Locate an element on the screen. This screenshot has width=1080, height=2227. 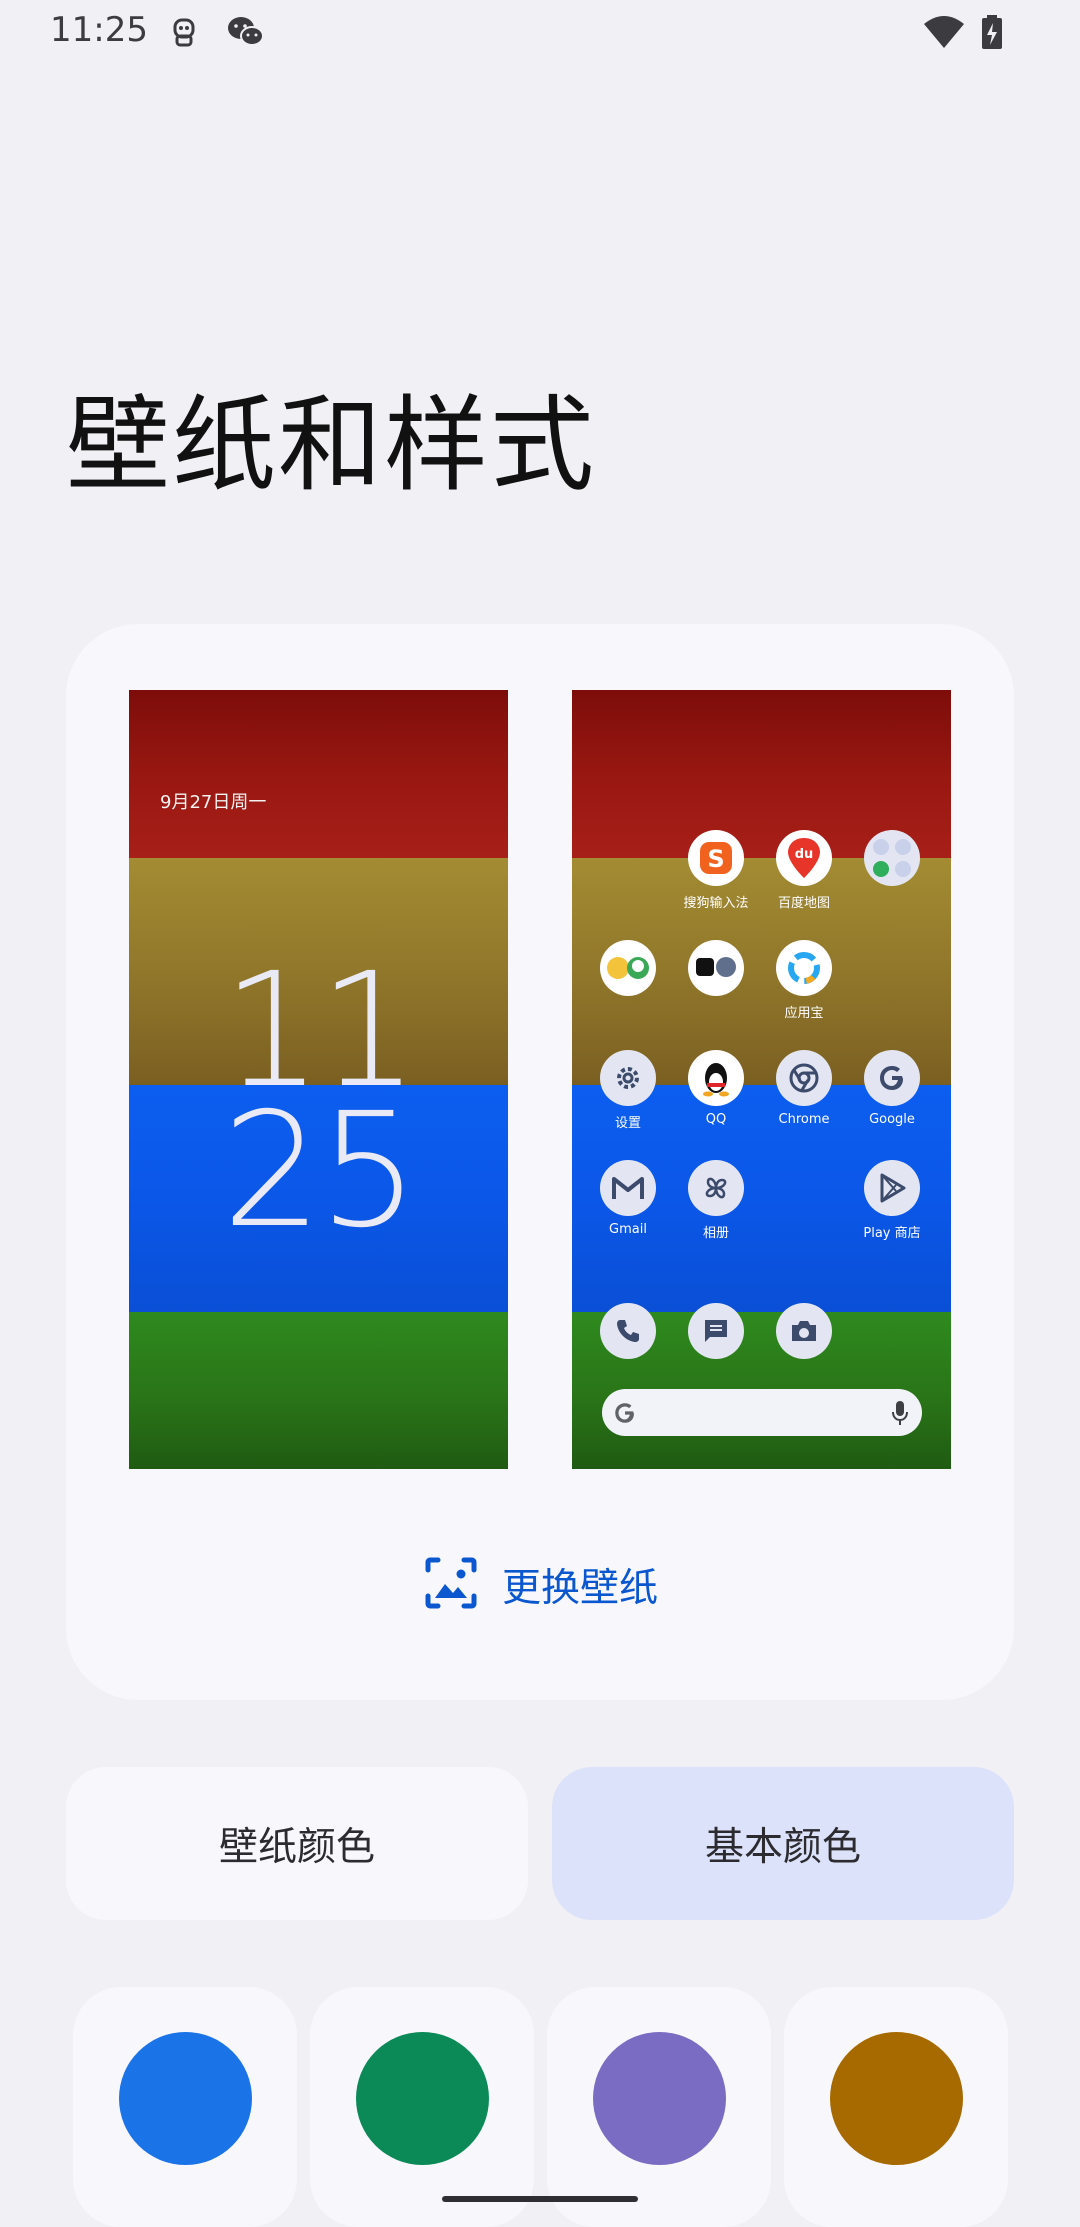
app-gmail: Gmail is located at coordinates (628, 1198).